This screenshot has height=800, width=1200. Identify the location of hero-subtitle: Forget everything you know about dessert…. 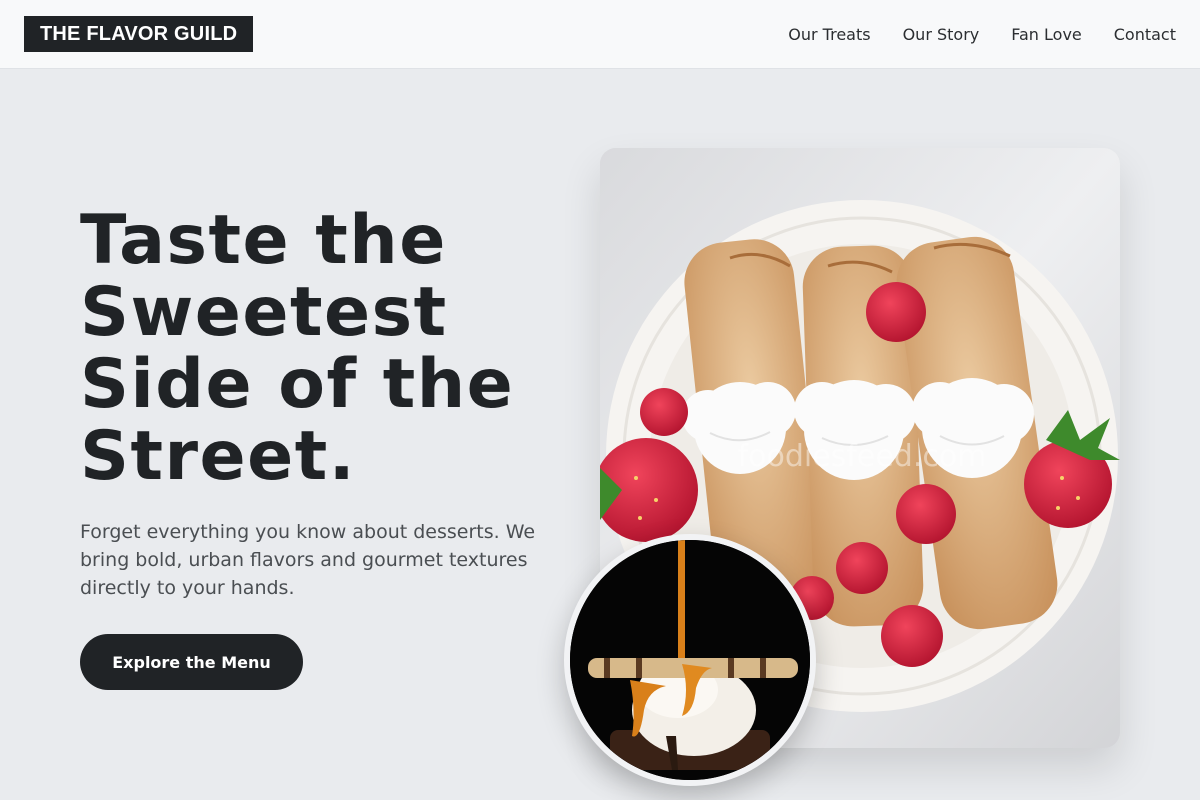
(308, 560).